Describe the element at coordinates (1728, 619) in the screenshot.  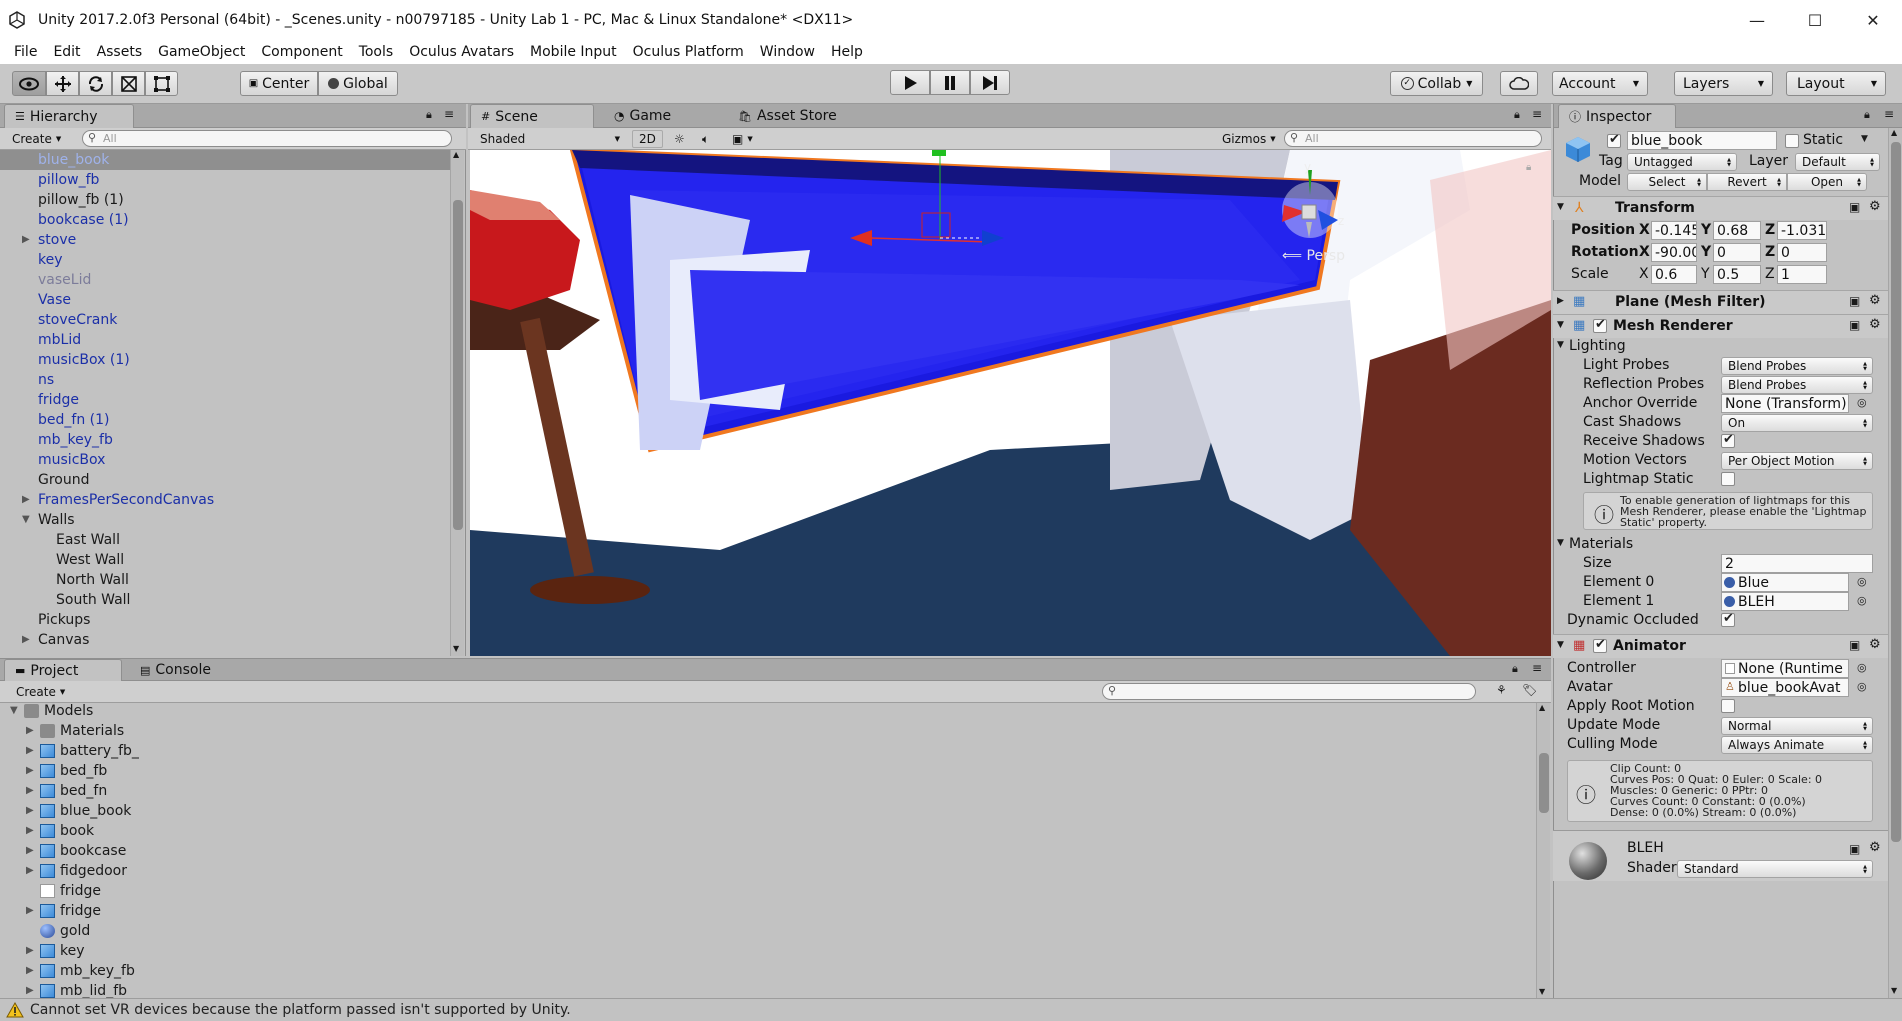
I see `dynamic-occluded-checkbox` at that location.